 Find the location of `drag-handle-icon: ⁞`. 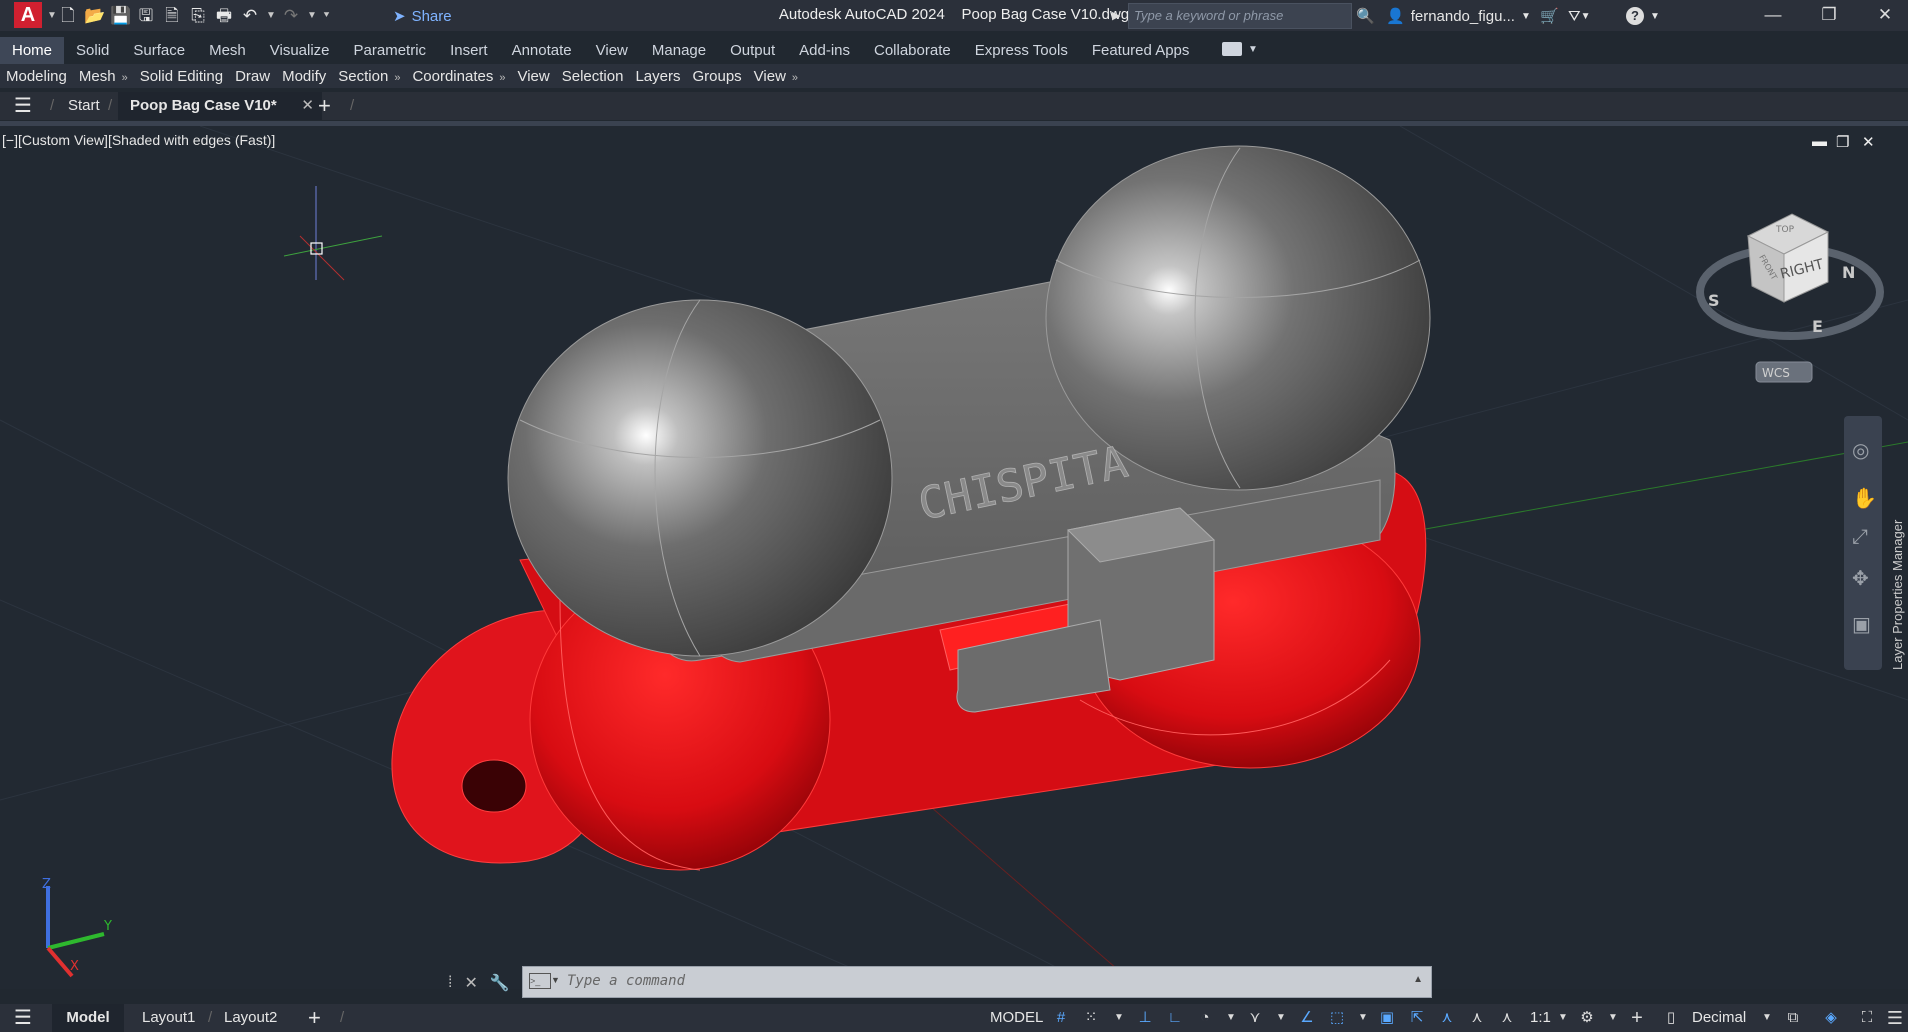

drag-handle-icon: ⁞ is located at coordinates (450, 983).